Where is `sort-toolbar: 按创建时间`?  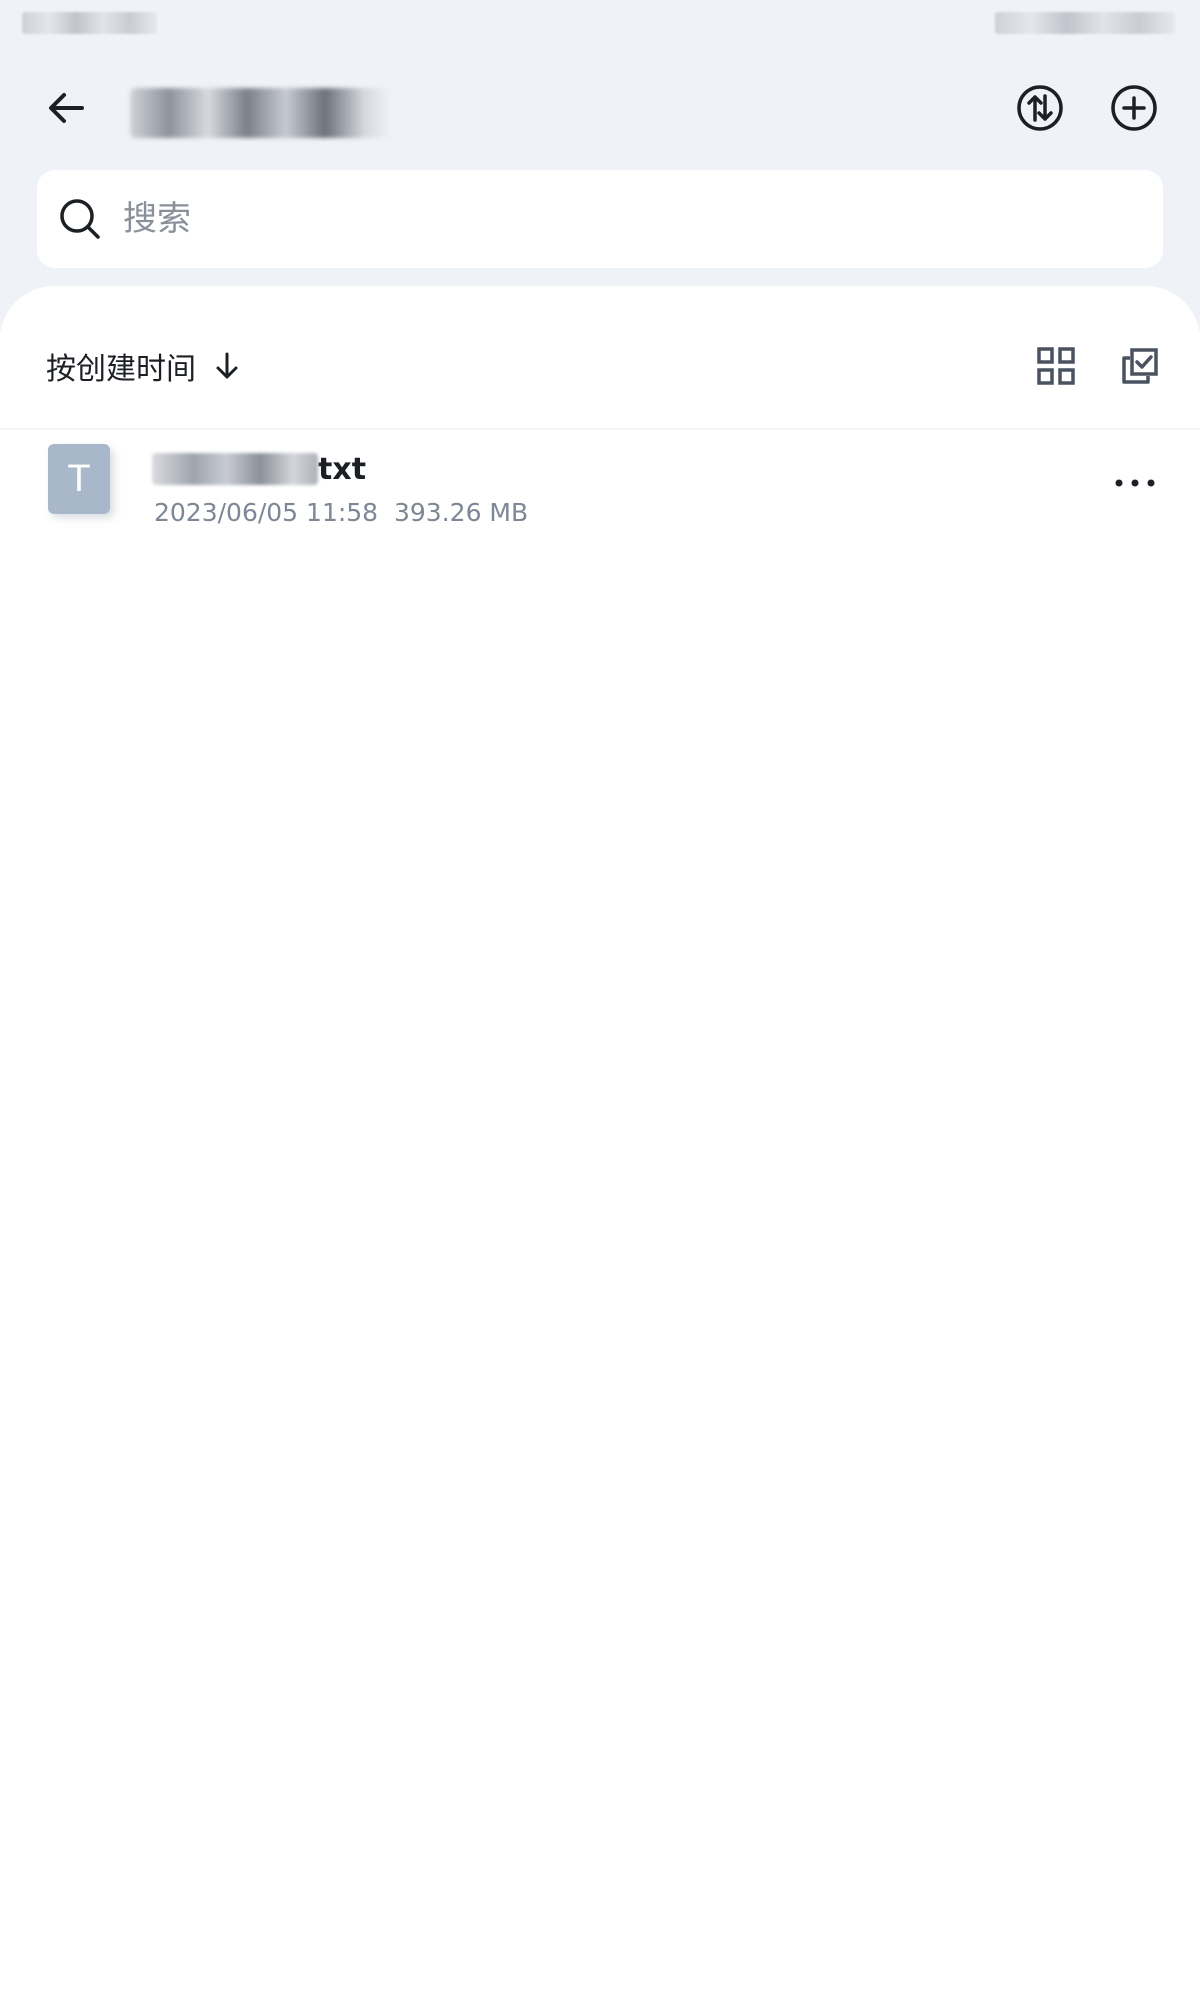
sort-toolbar: 按创建时间 is located at coordinates (600, 378).